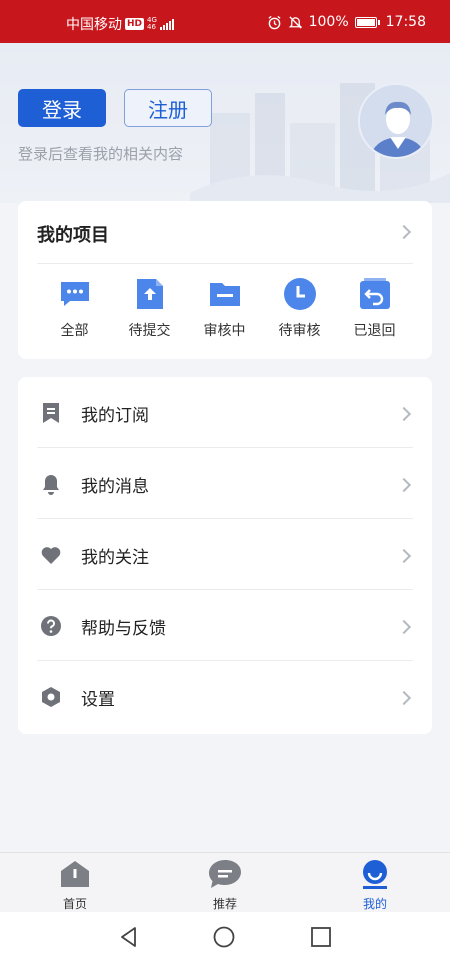  I want to click on menu-label: 我的关注, so click(115, 558).